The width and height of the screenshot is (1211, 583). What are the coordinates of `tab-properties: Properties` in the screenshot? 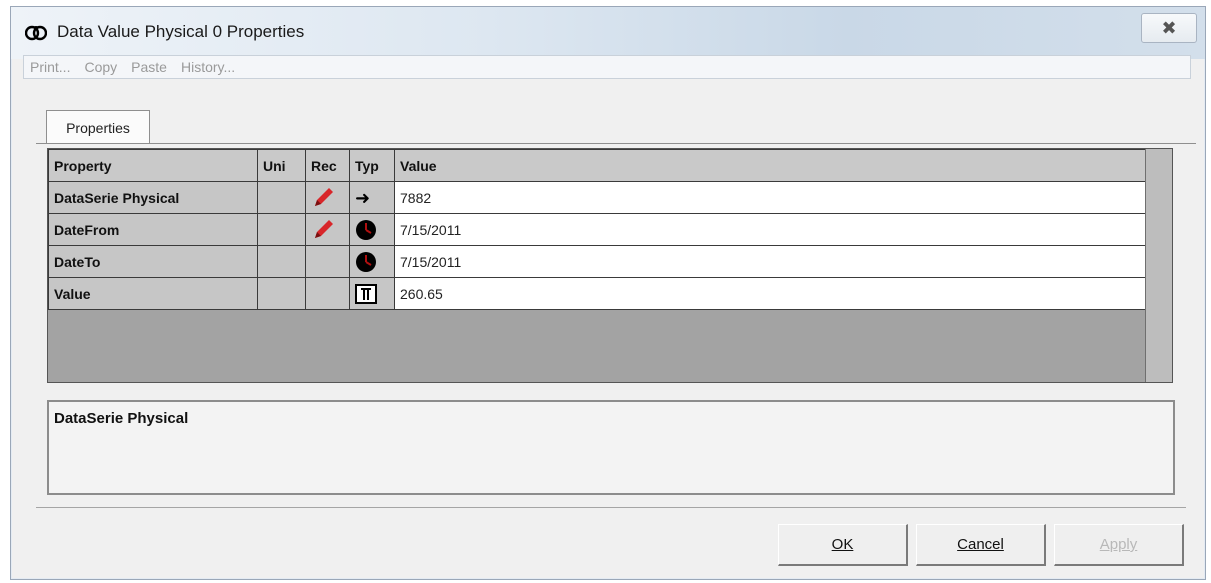 It's located at (98, 127).